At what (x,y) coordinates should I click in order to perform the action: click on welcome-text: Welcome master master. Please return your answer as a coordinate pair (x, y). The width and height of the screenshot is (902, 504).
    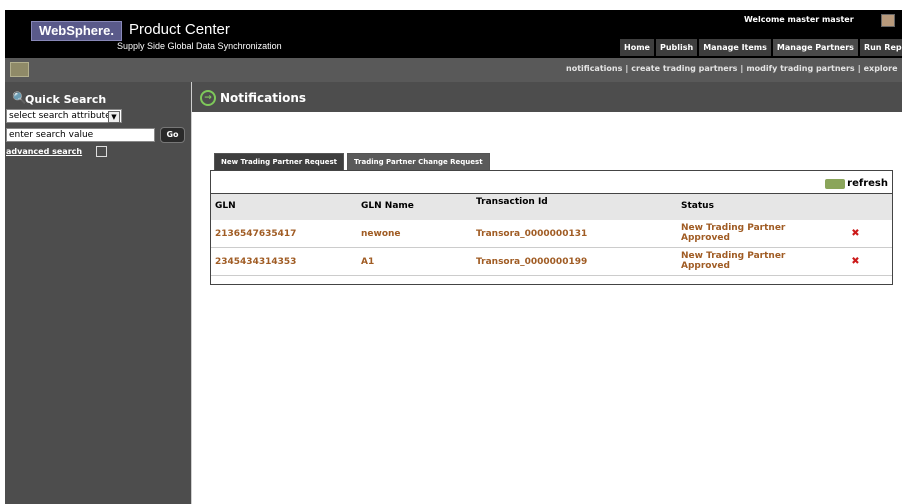
    Looking at the image, I should click on (799, 19).